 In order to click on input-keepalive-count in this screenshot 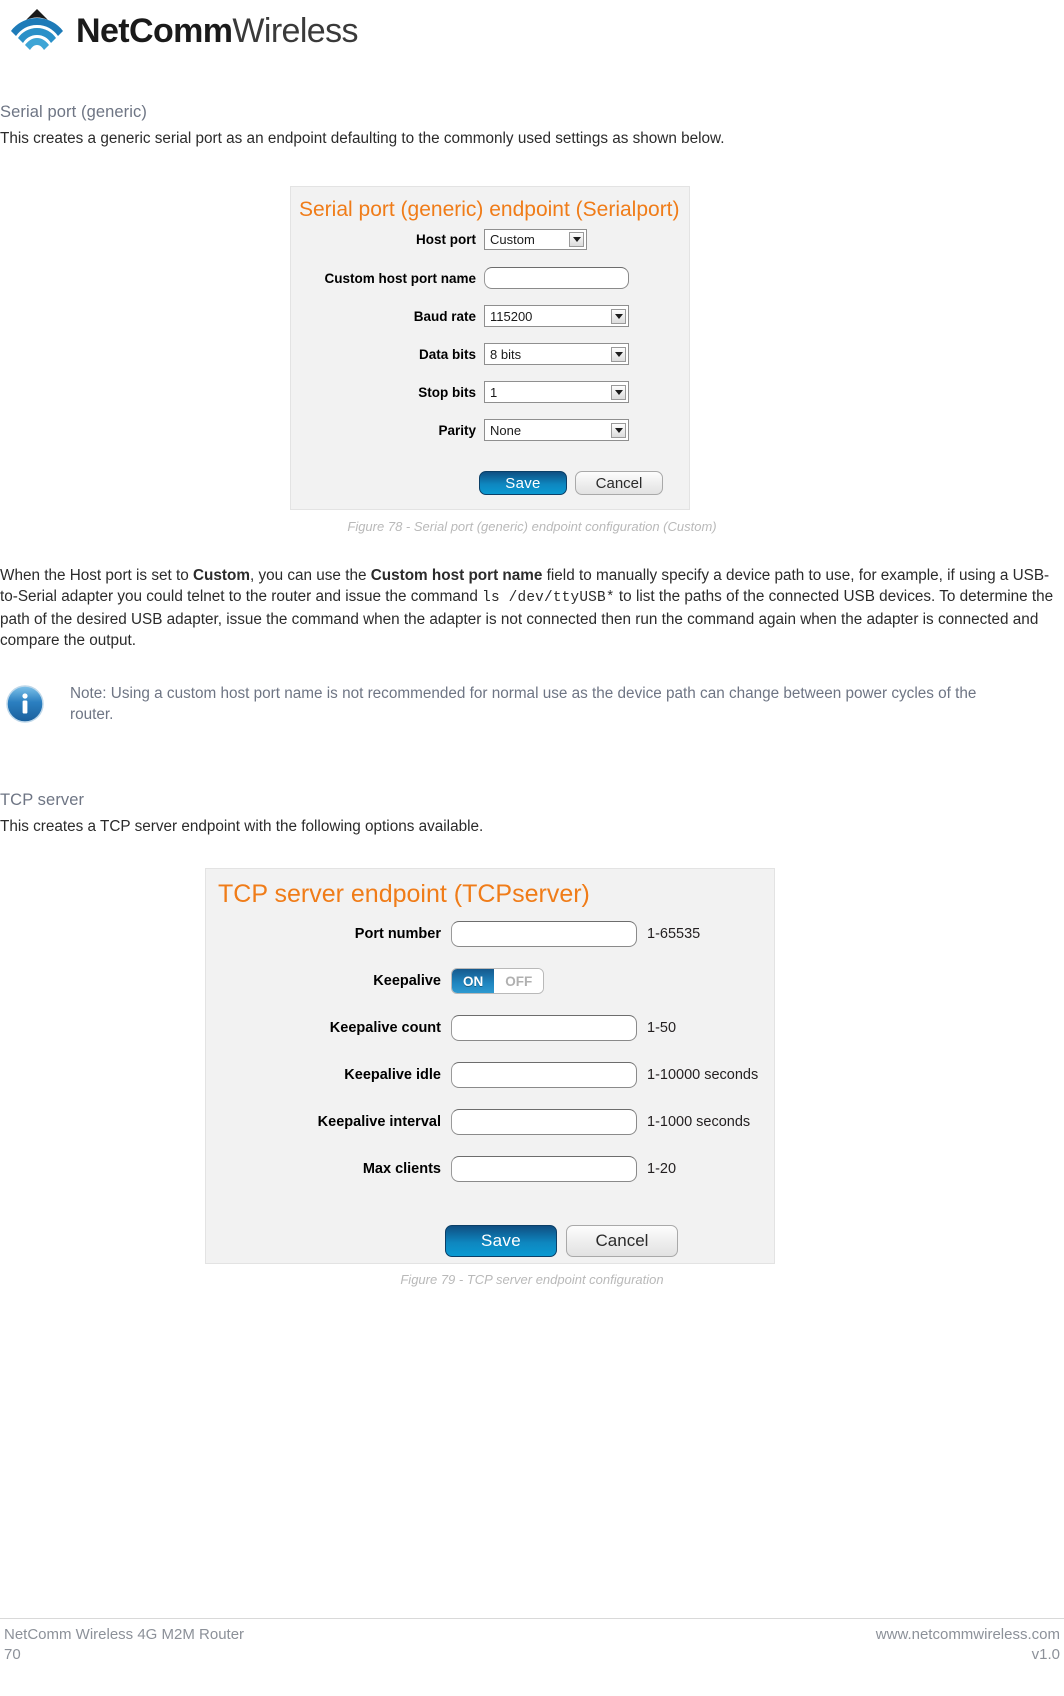, I will do `click(544, 1028)`.